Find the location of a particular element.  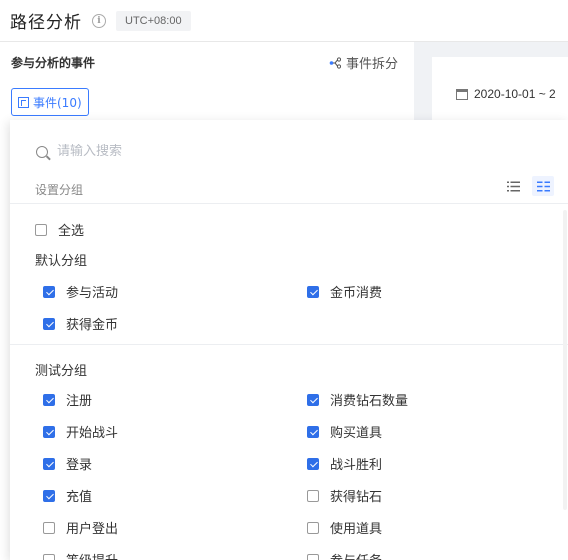

event-checkbox: 购买道具 is located at coordinates (344, 431).